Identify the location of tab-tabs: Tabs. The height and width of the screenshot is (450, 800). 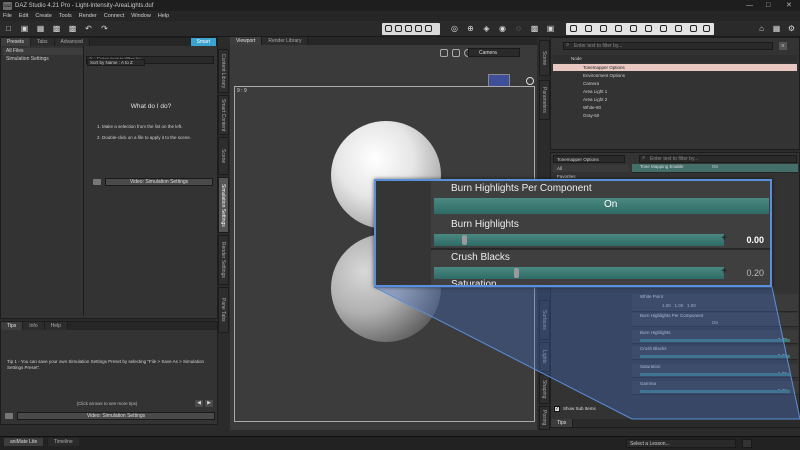
(42, 42).